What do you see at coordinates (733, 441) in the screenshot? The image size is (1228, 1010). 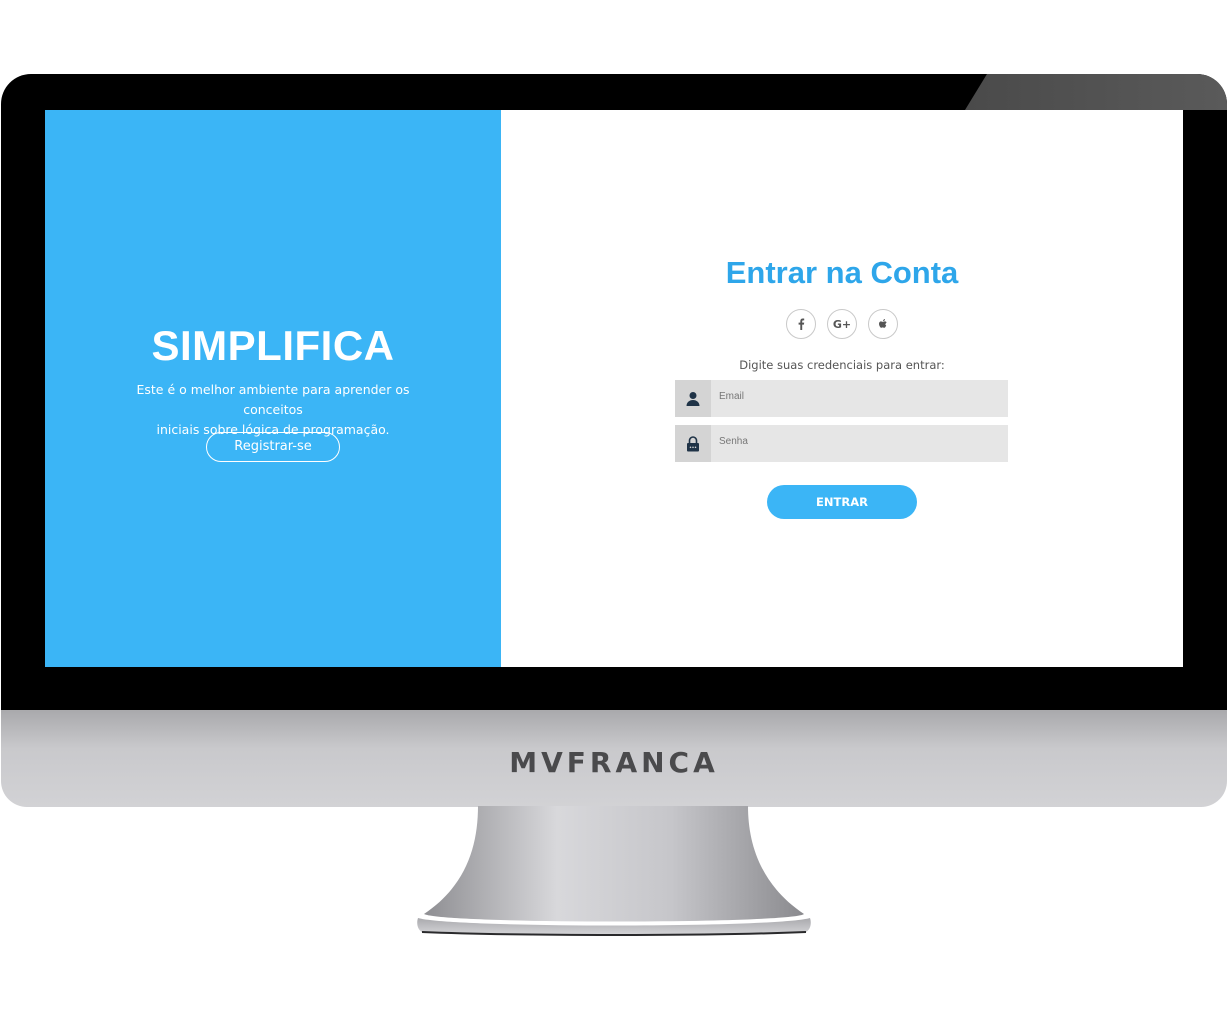 I see `password-placeholder: Senha` at bounding box center [733, 441].